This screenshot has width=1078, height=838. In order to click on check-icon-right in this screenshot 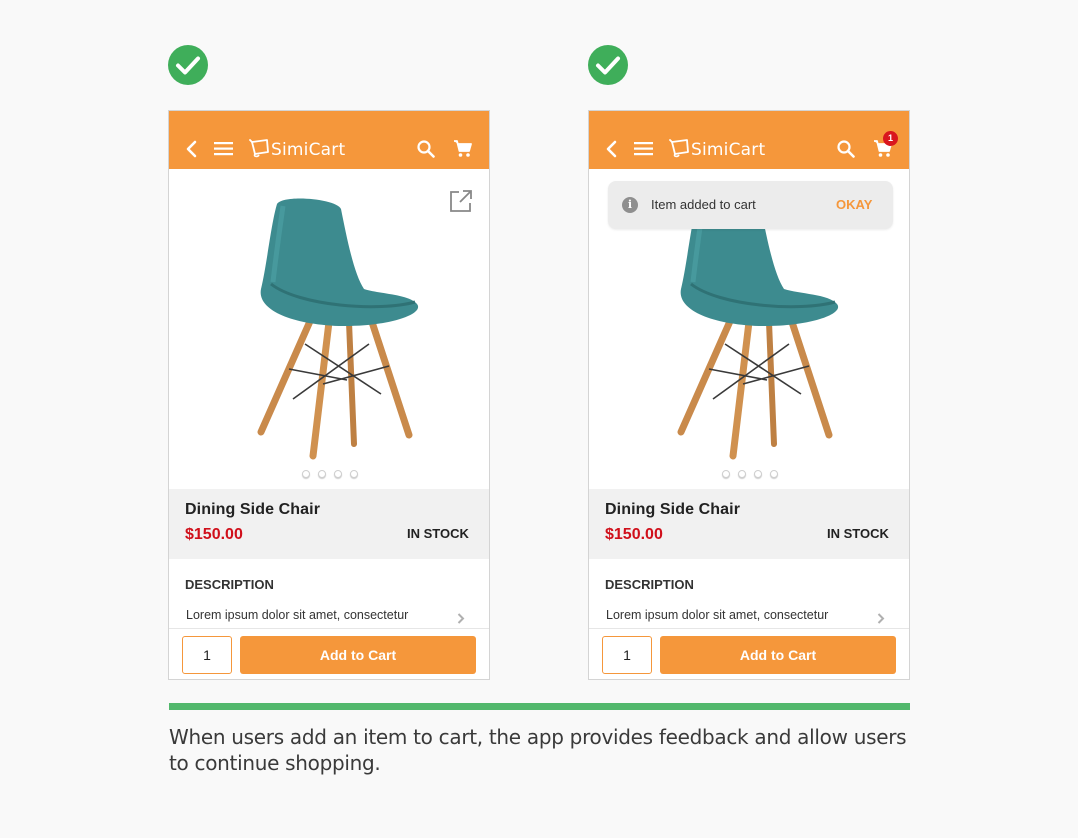, I will do `click(608, 65)`.